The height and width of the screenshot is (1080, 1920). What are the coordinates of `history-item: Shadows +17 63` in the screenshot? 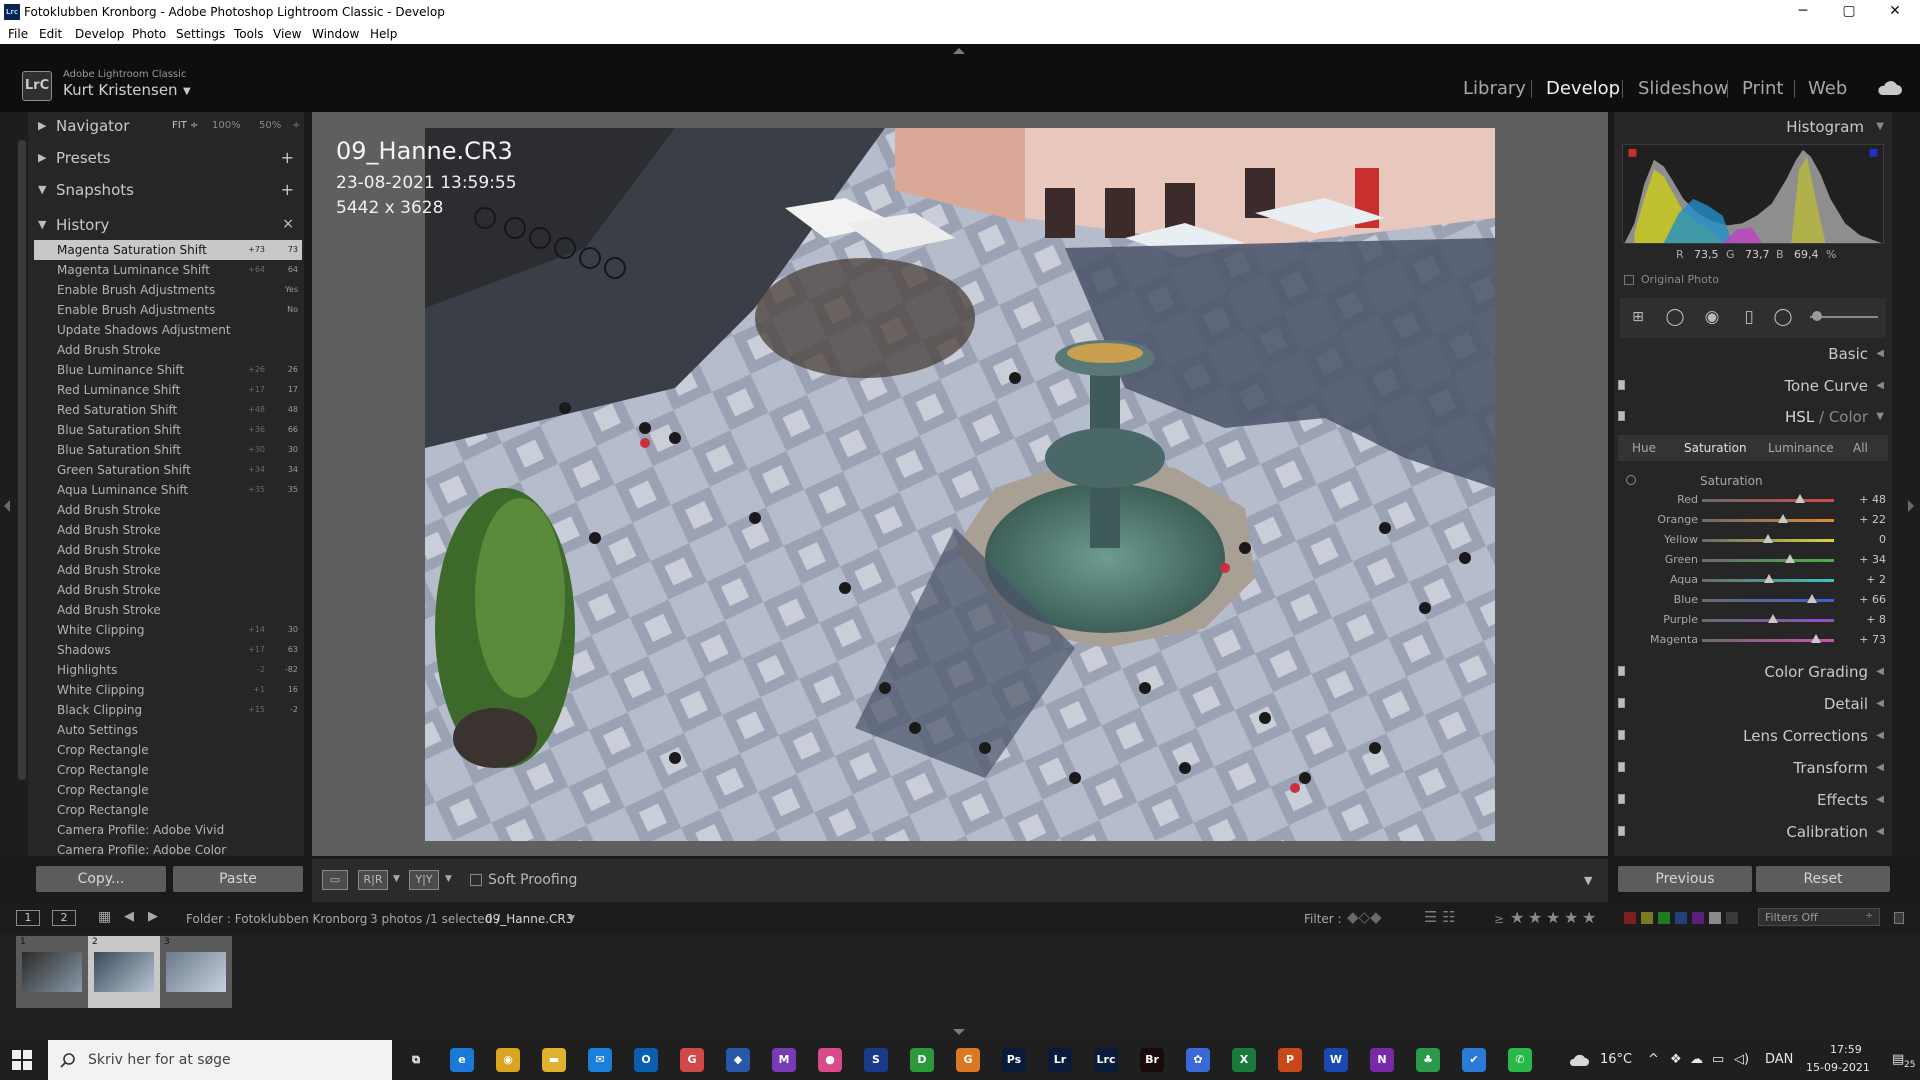 It's located at (168, 650).